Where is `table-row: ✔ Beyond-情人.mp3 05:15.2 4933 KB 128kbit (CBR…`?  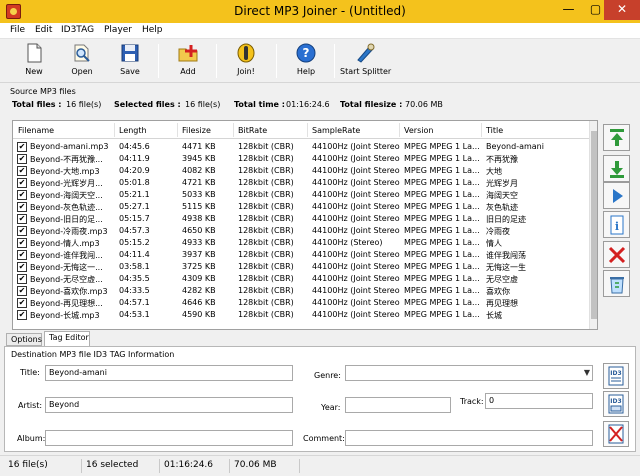
table-row: ✔ Beyond-情人.mp3 05:15.2 4933 KB 128kbit (CBR… is located at coordinates (301, 243).